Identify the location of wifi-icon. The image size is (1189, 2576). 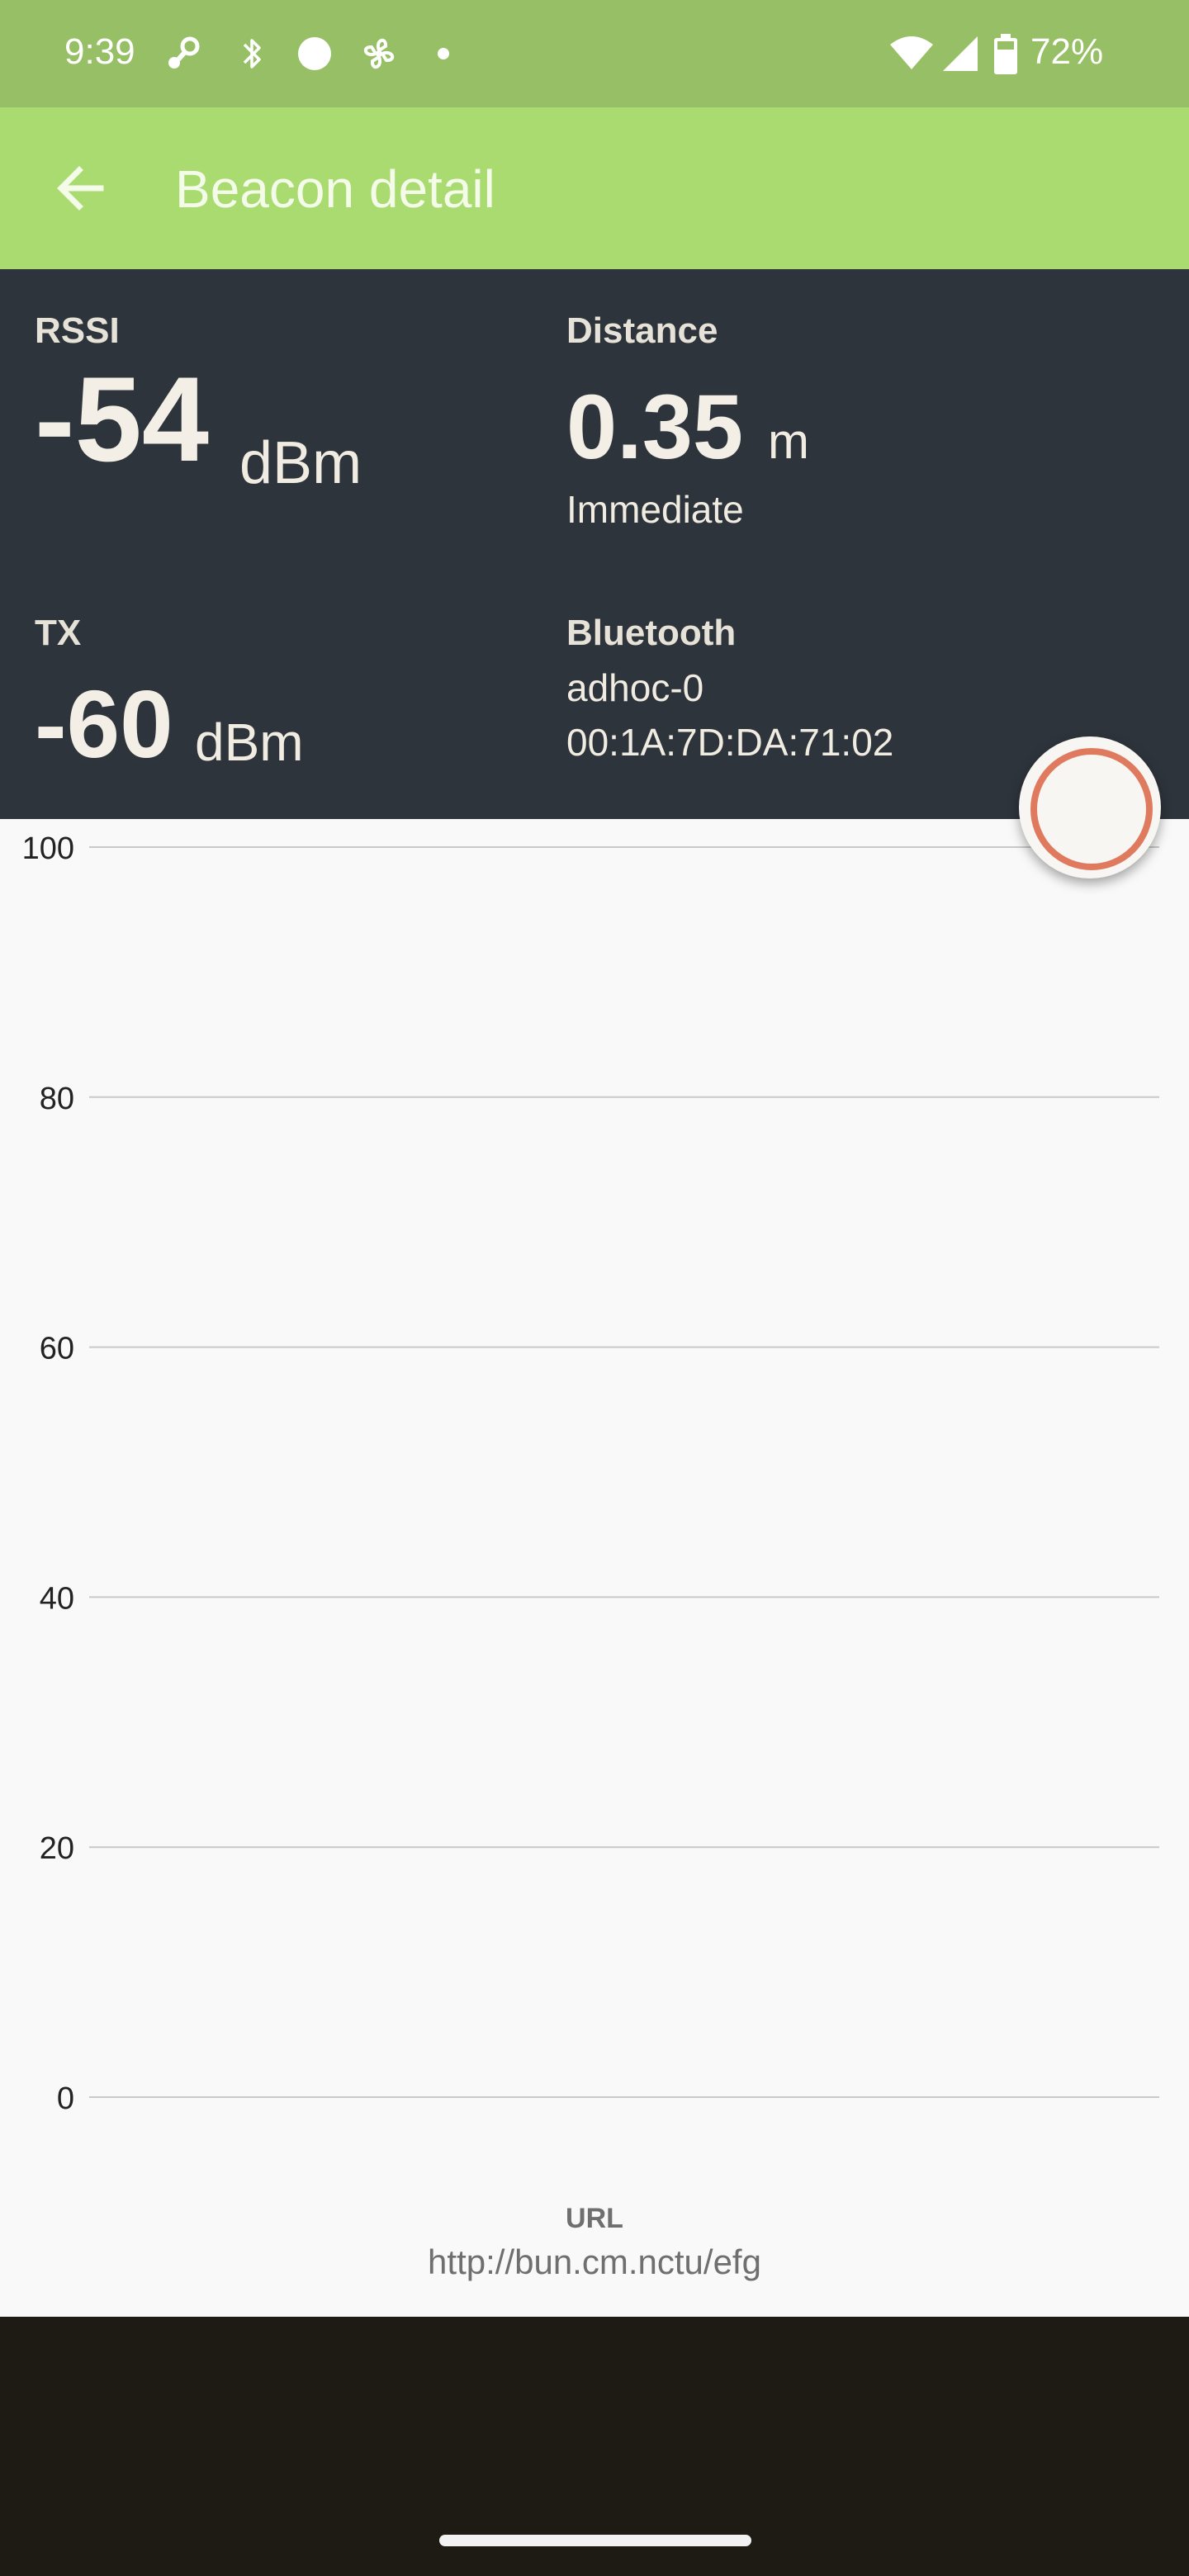
(911, 52).